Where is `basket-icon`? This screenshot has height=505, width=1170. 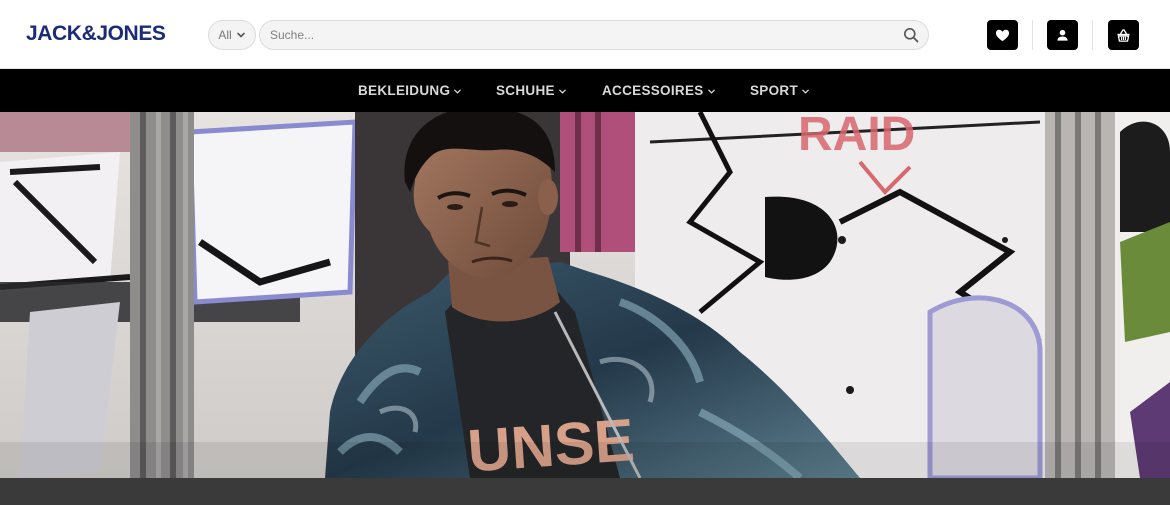
basket-icon is located at coordinates (1123, 35).